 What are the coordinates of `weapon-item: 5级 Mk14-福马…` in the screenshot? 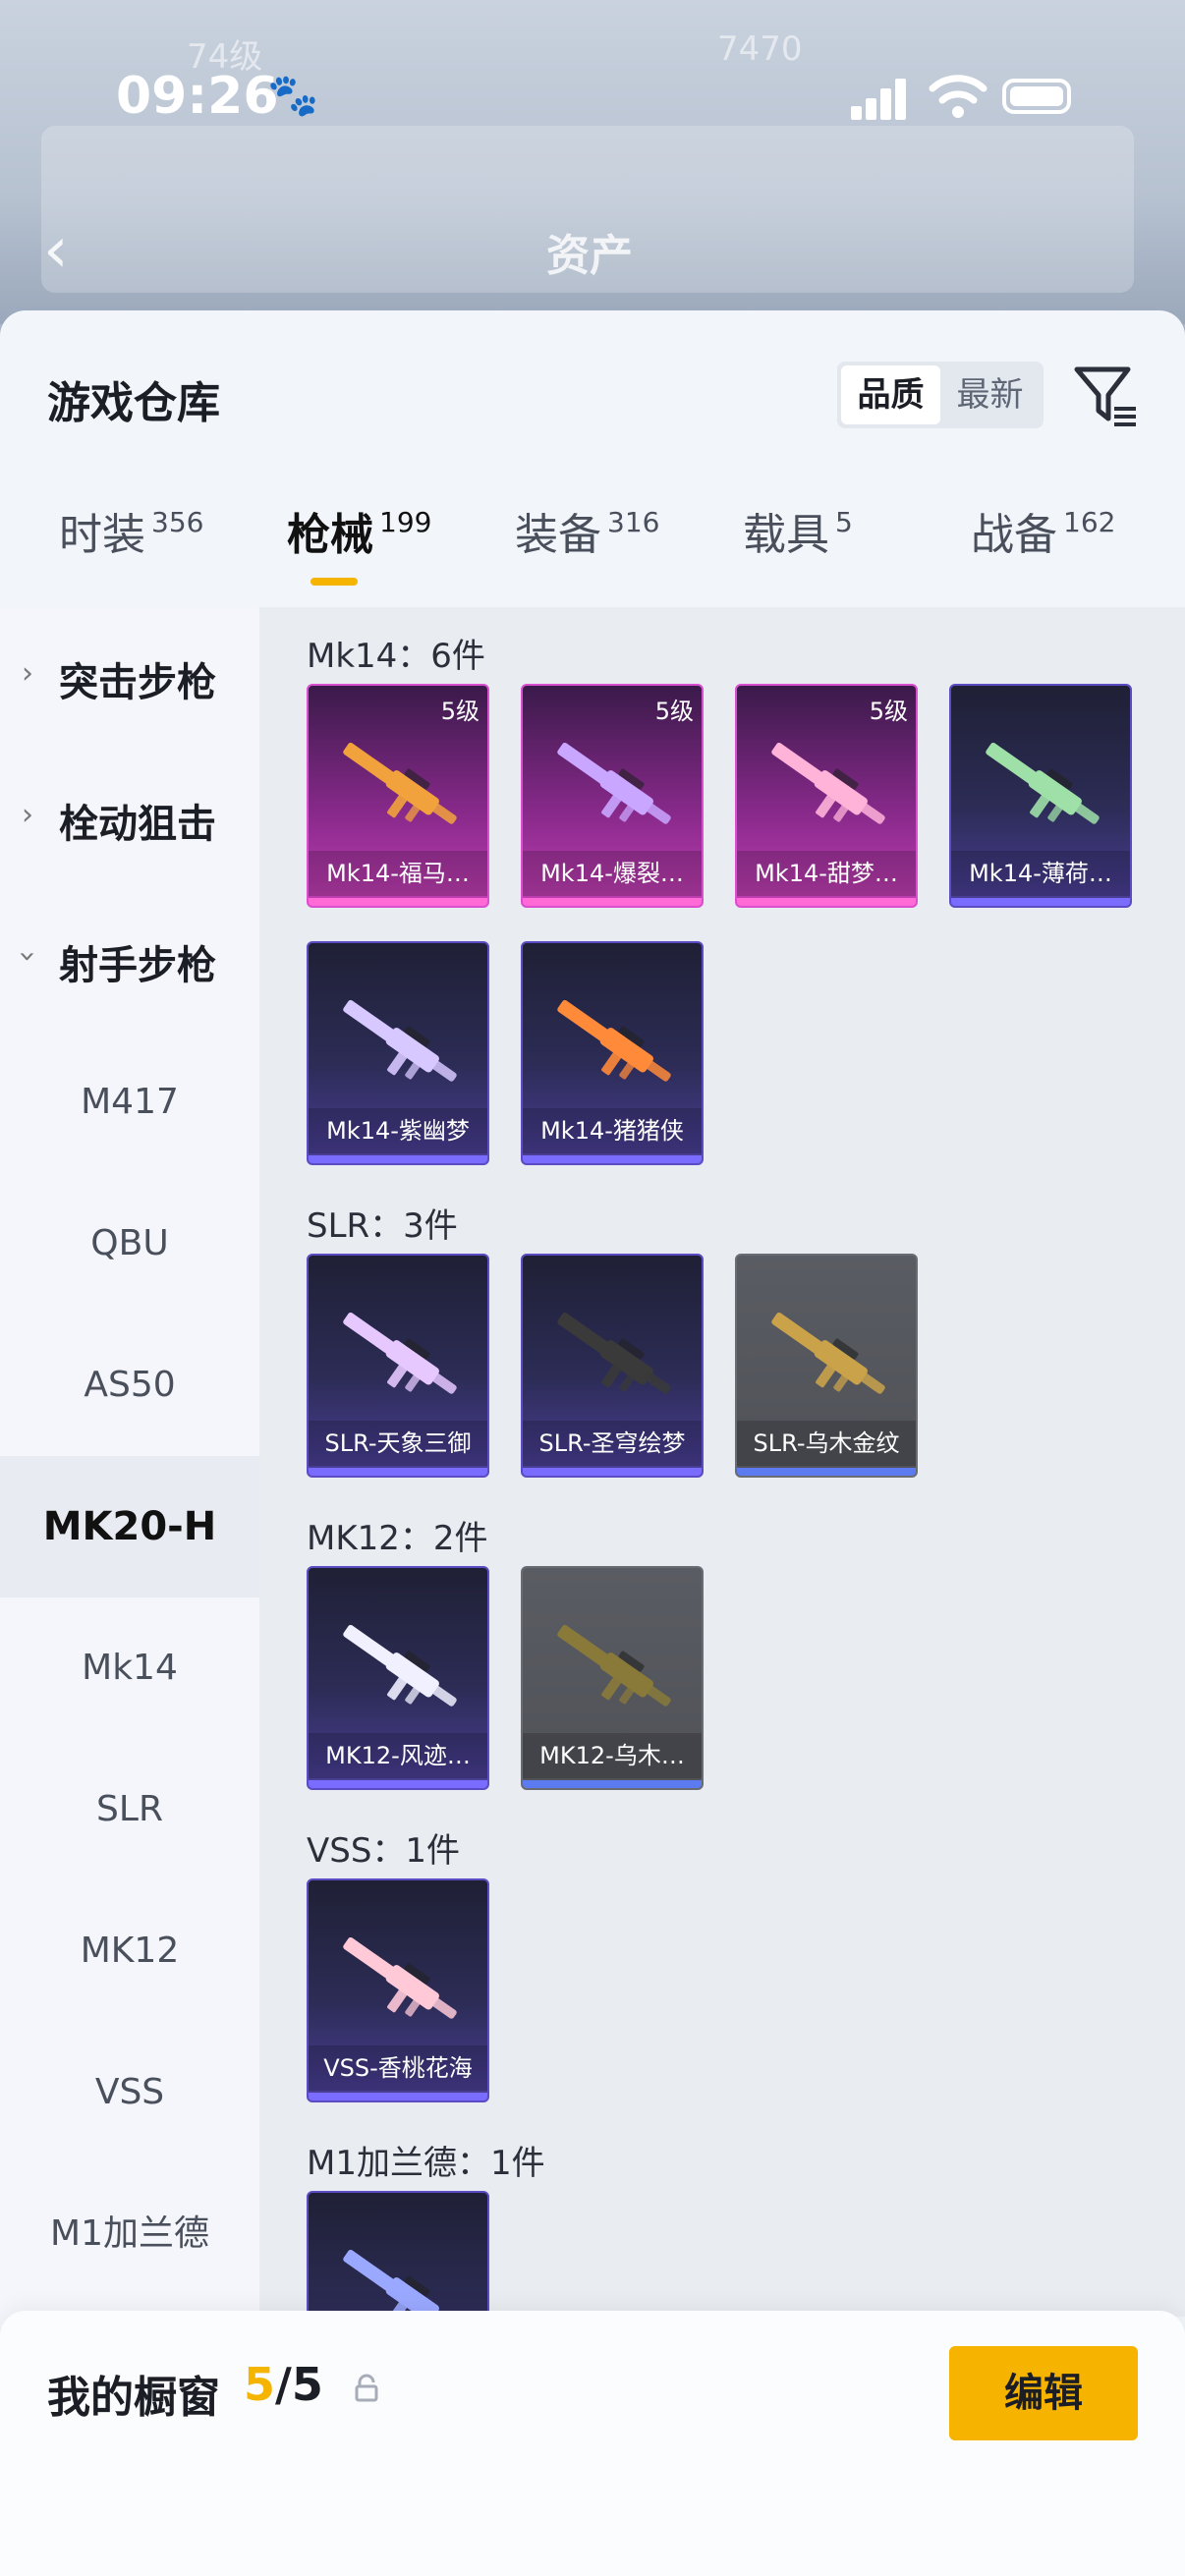 It's located at (398, 796).